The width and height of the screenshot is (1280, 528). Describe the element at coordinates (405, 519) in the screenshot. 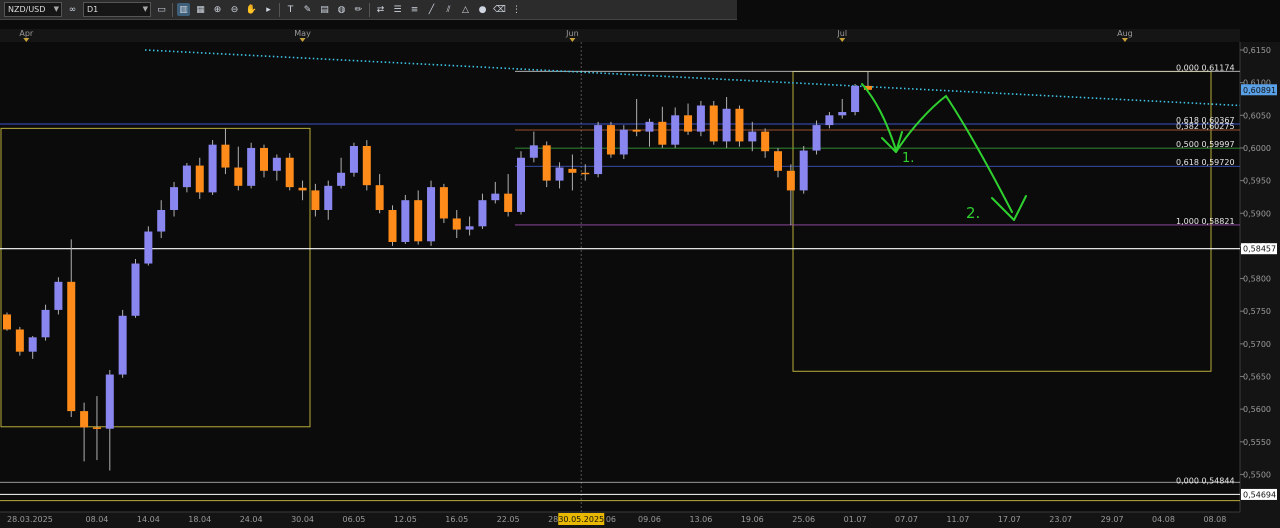

I see `date-tick-label: 12.05` at that location.